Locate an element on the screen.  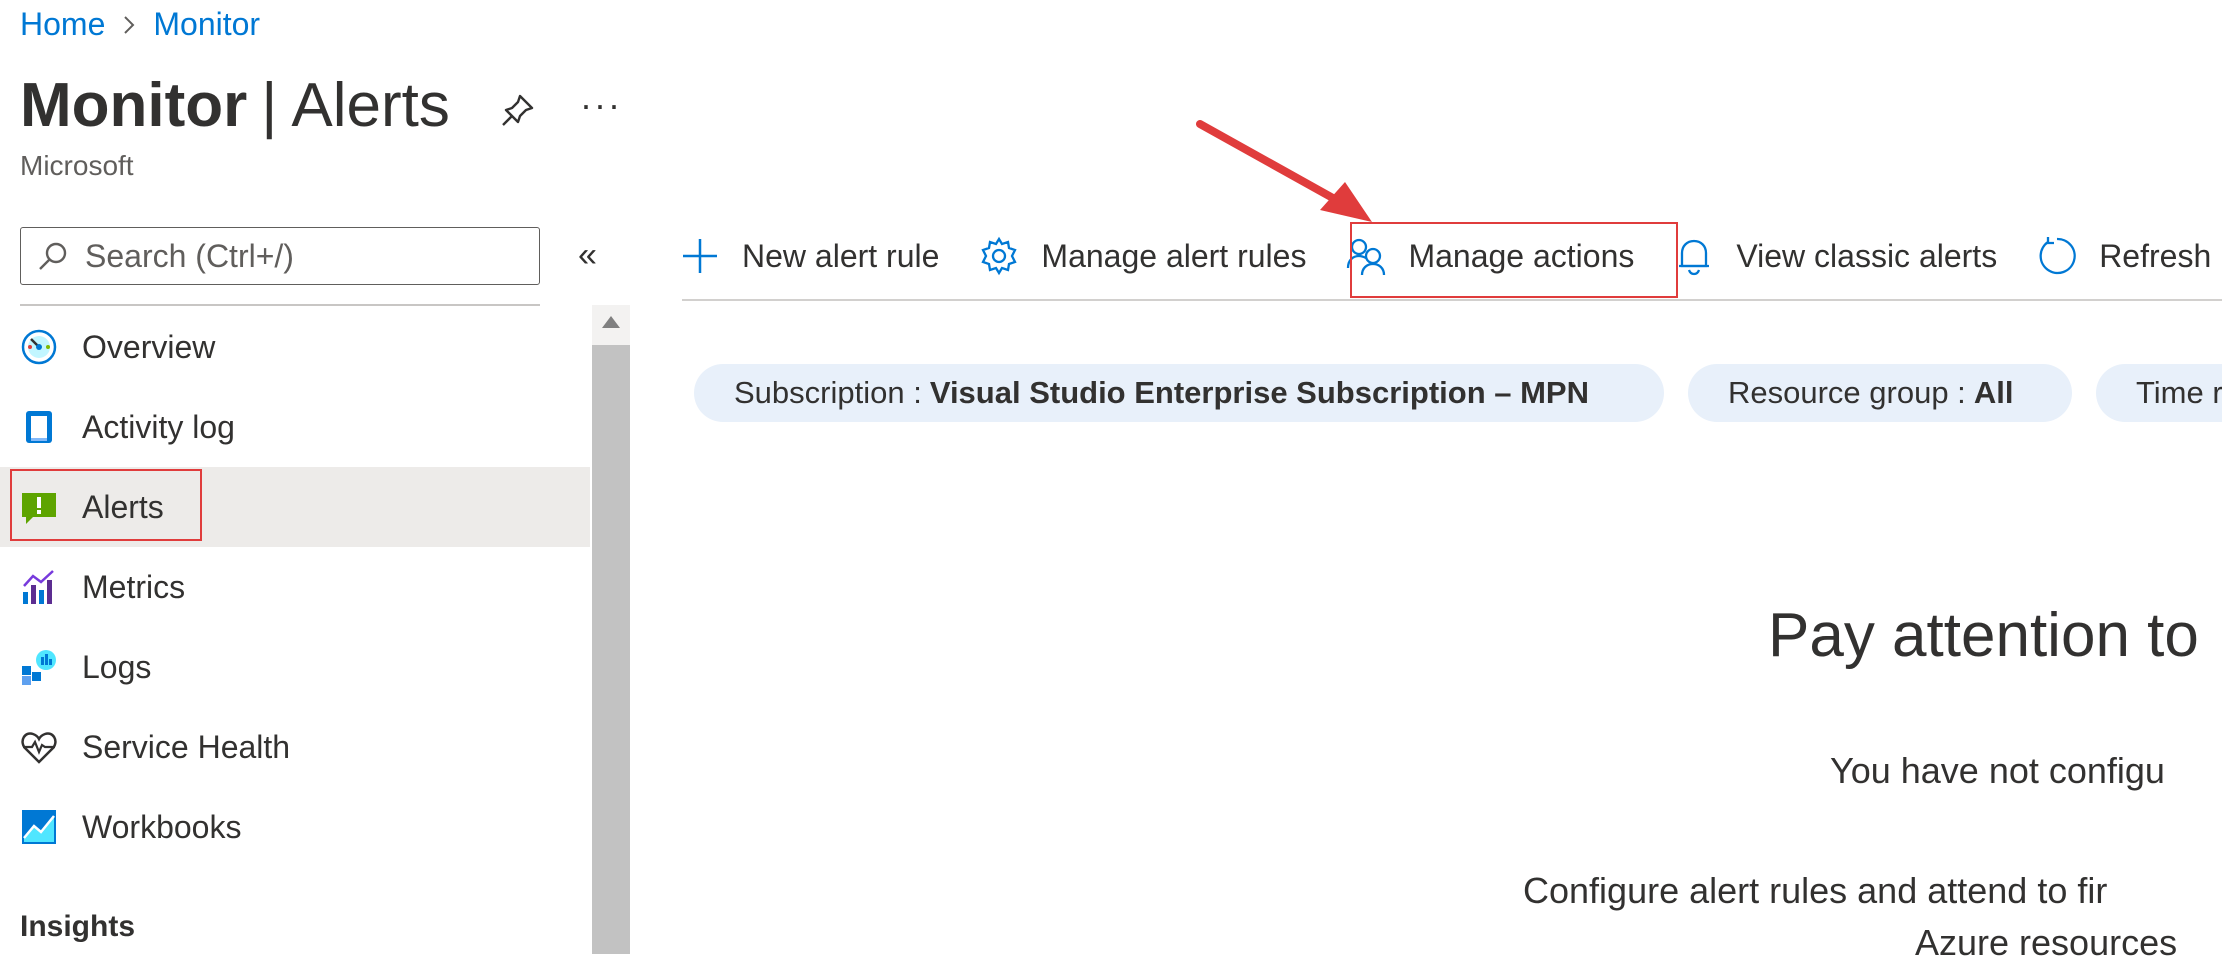
new-alert-rule-button: New alert rule is located at coordinates (809, 256).